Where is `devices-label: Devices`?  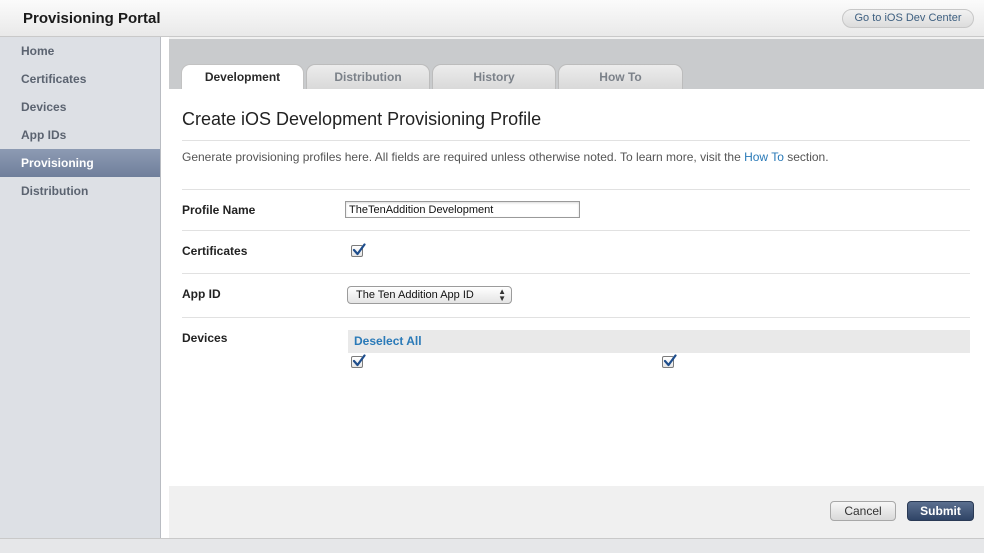 devices-label: Devices is located at coordinates (205, 338).